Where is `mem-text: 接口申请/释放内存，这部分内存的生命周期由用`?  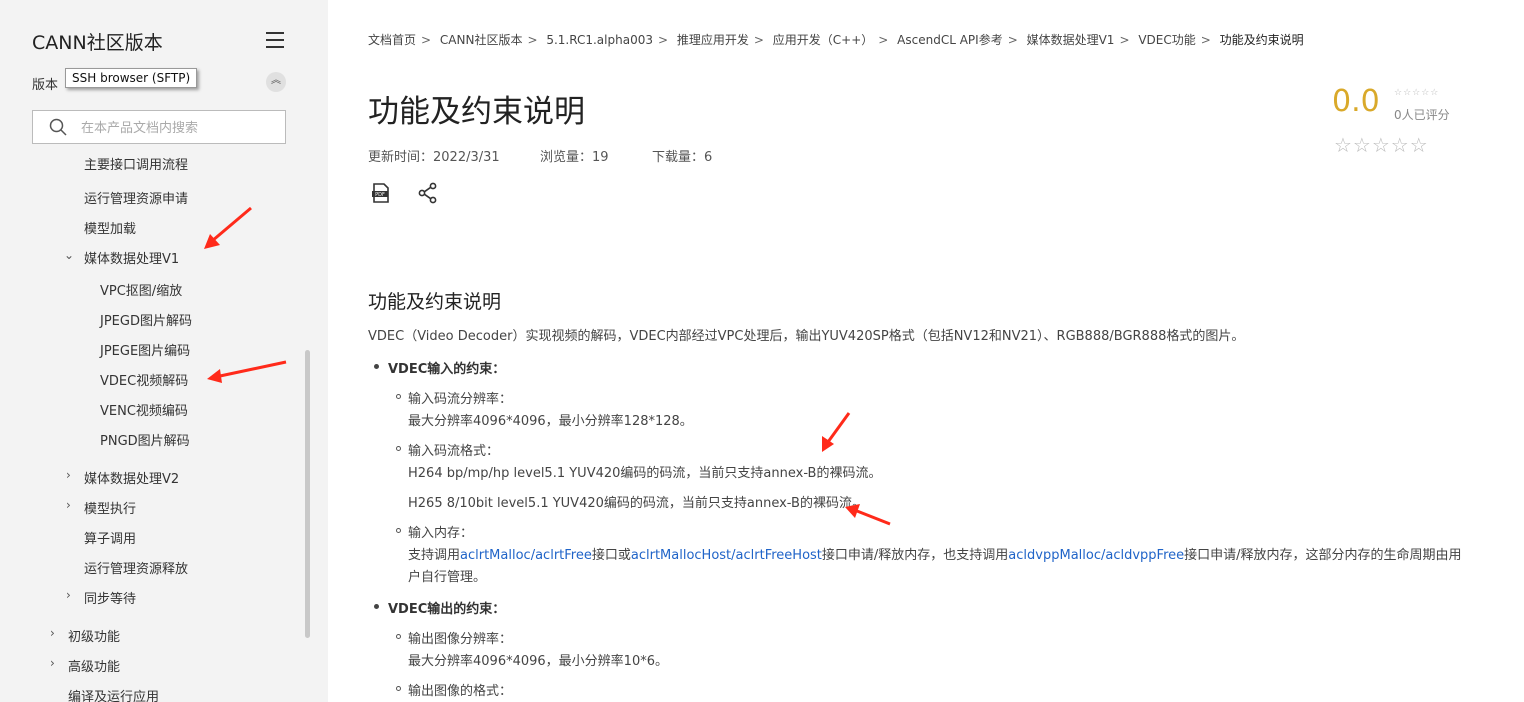 mem-text: 接口申请/释放内存，这部分内存的生命周期由用 is located at coordinates (1323, 555).